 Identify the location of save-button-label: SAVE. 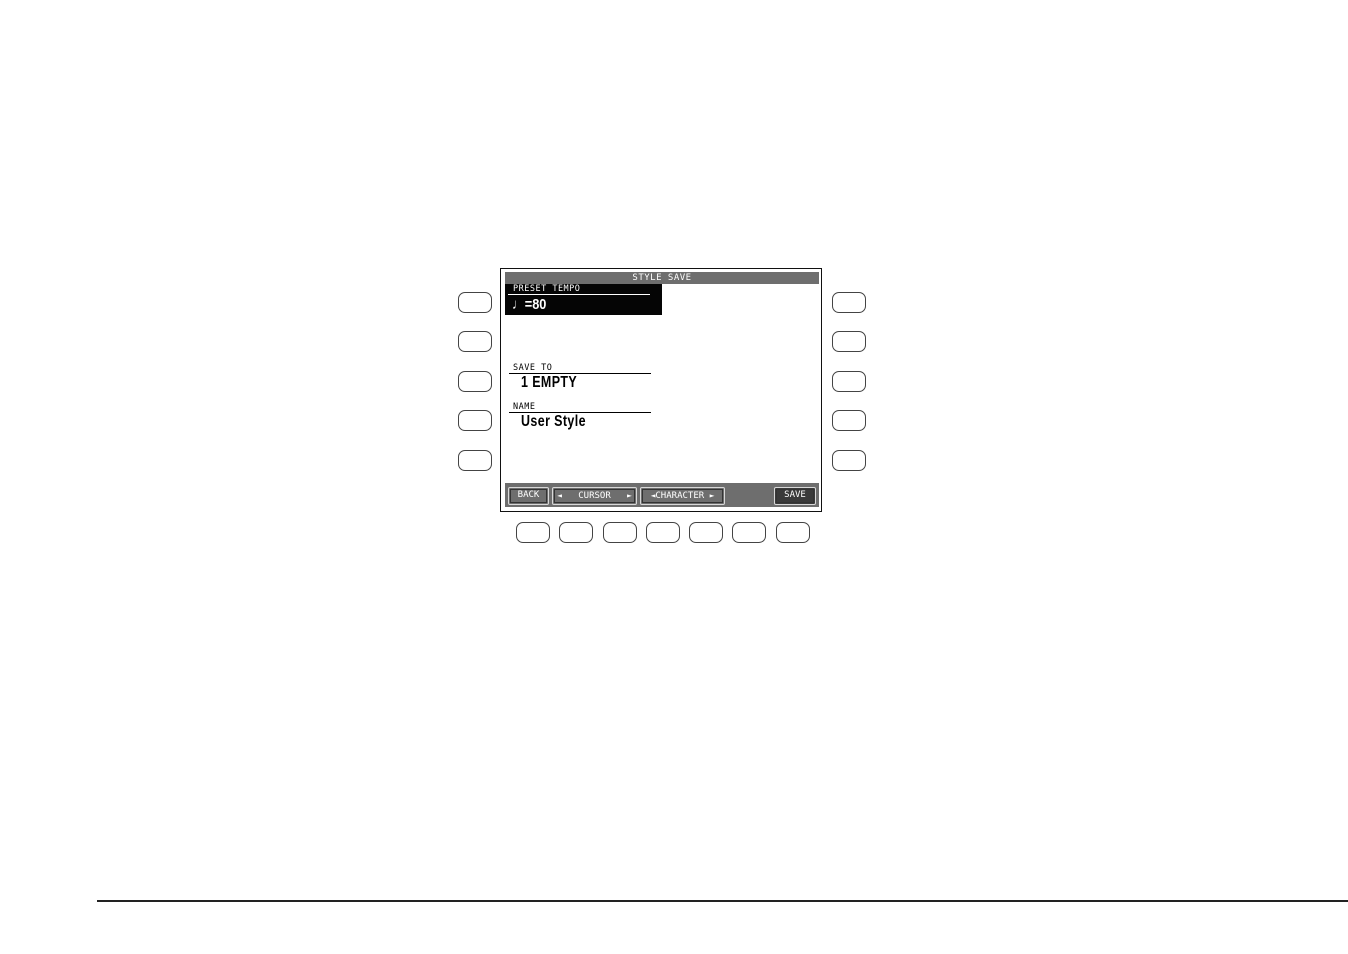
(795, 495).